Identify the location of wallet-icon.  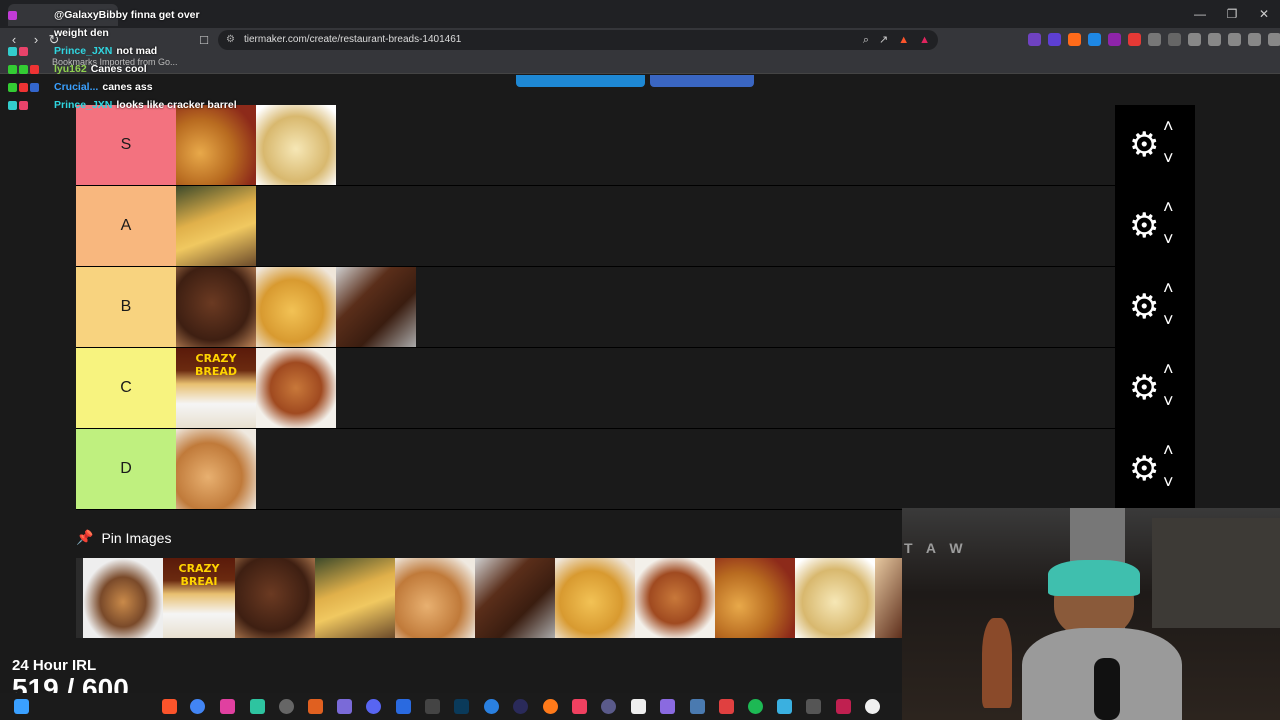
(1214, 39).